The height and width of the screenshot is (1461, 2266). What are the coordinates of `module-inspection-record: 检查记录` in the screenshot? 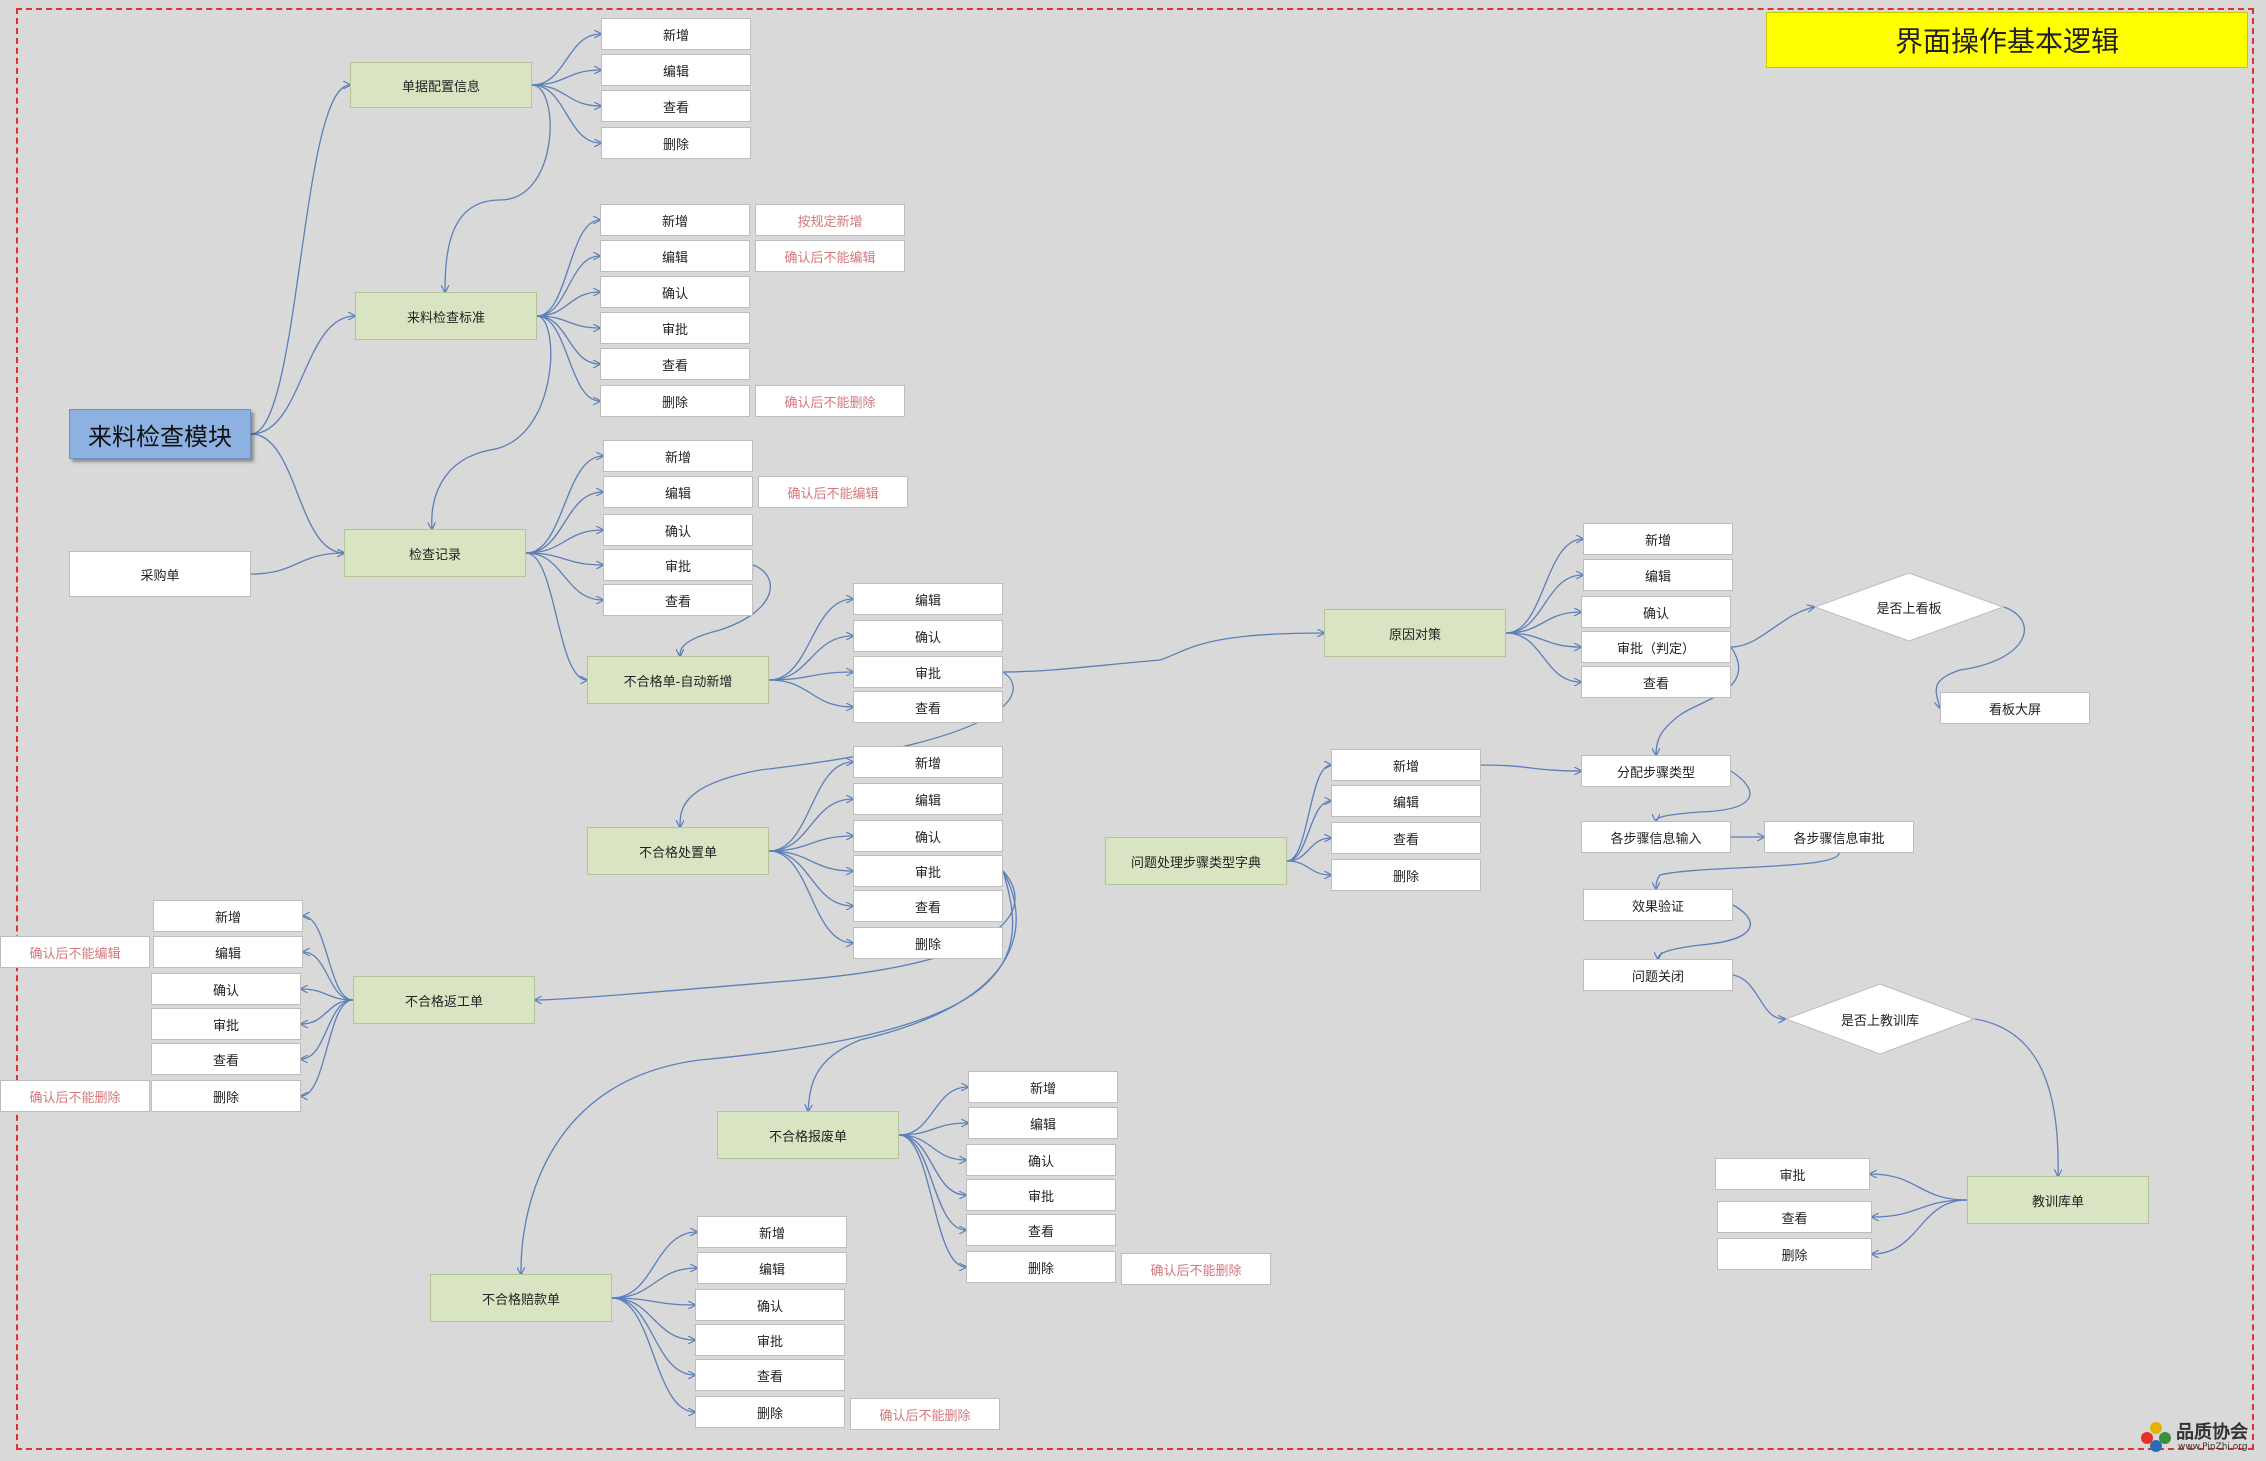 It's located at (435, 553).